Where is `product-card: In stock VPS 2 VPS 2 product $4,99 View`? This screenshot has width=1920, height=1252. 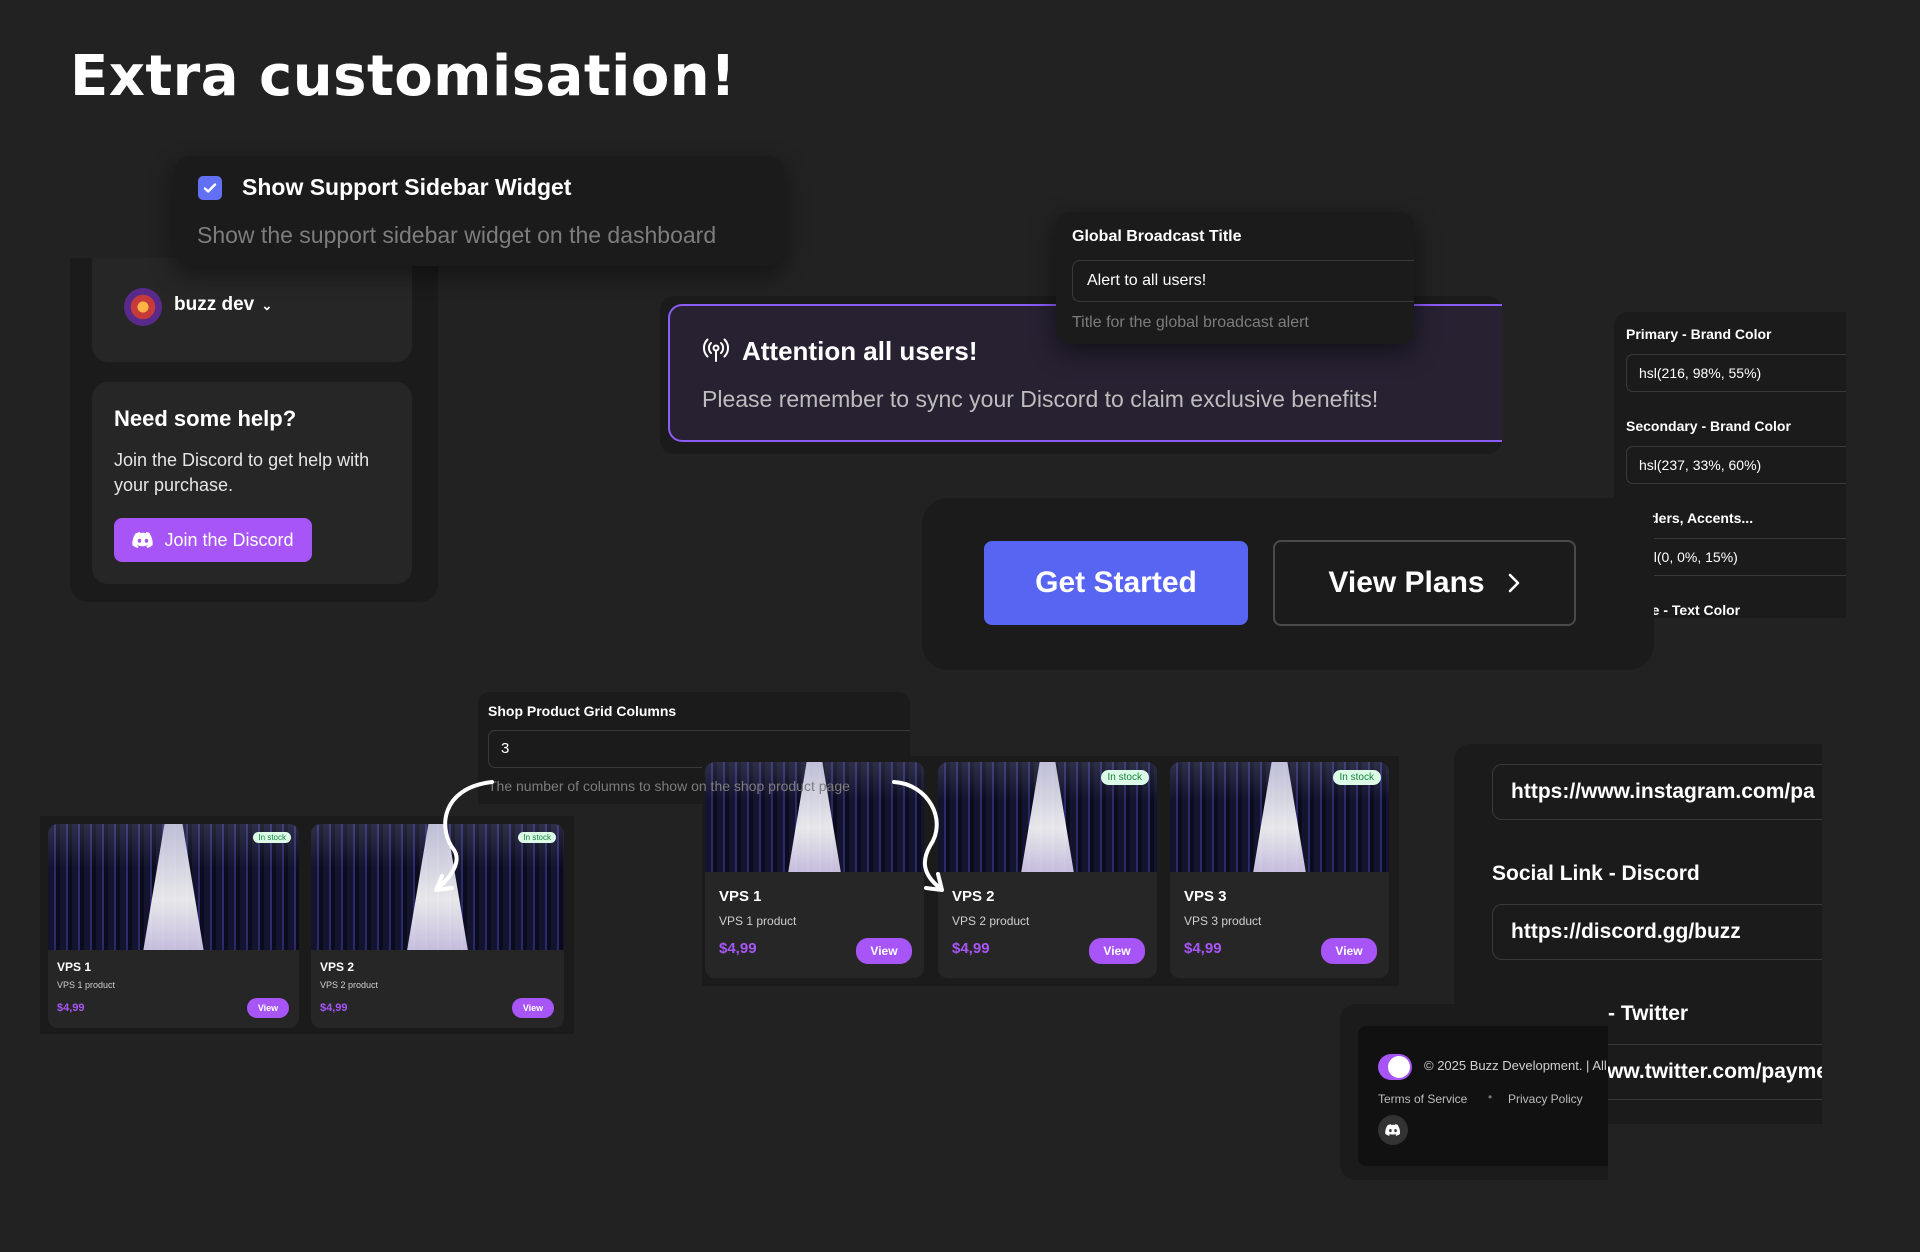
product-card: In stock VPS 2 VPS 2 product $4,99 View is located at coordinates (1047, 870).